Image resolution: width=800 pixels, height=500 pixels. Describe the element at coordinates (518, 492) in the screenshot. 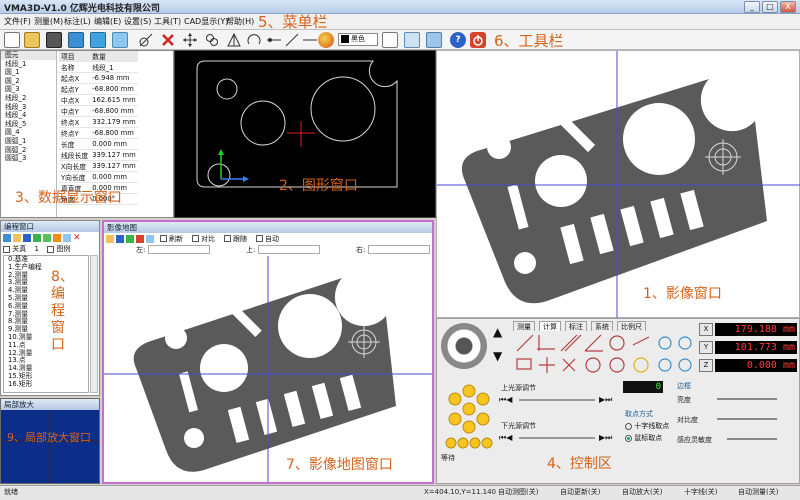

I see `status-auto-map: 自动测图(关)` at that location.